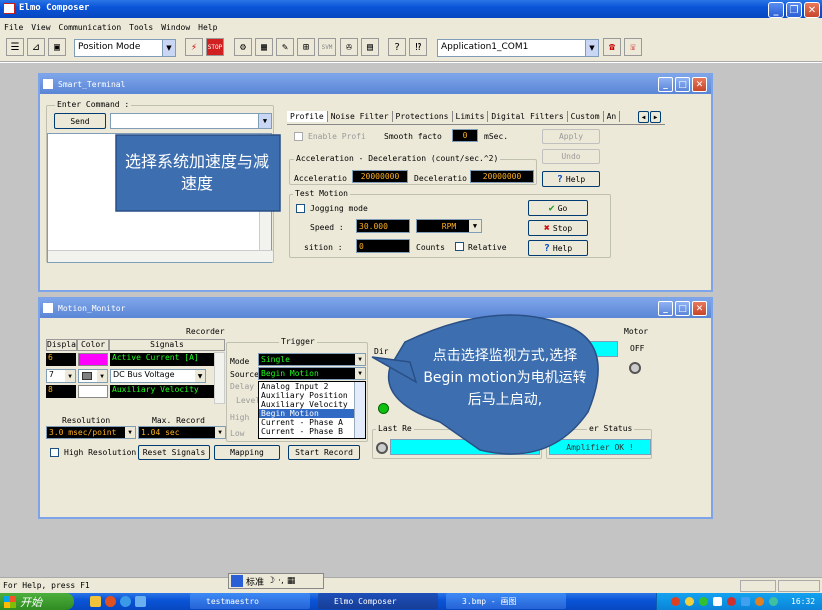 The height and width of the screenshot is (610, 822). I want to click on tab-scroll-left: ◀, so click(643, 117).